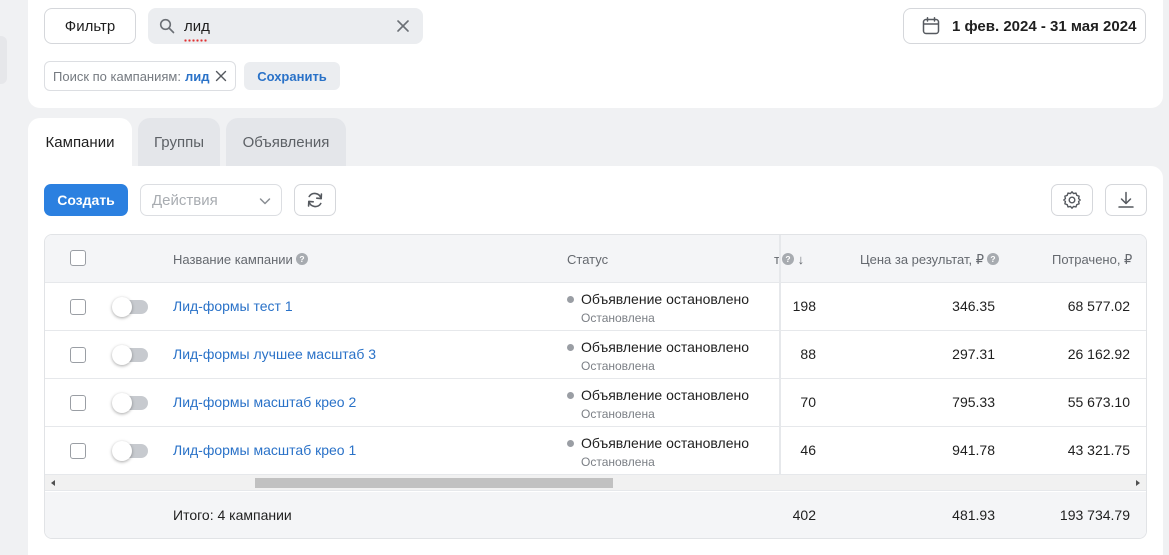  Describe the element at coordinates (286, 142) in the screenshot. I see `tab-ads: Объявления` at that location.